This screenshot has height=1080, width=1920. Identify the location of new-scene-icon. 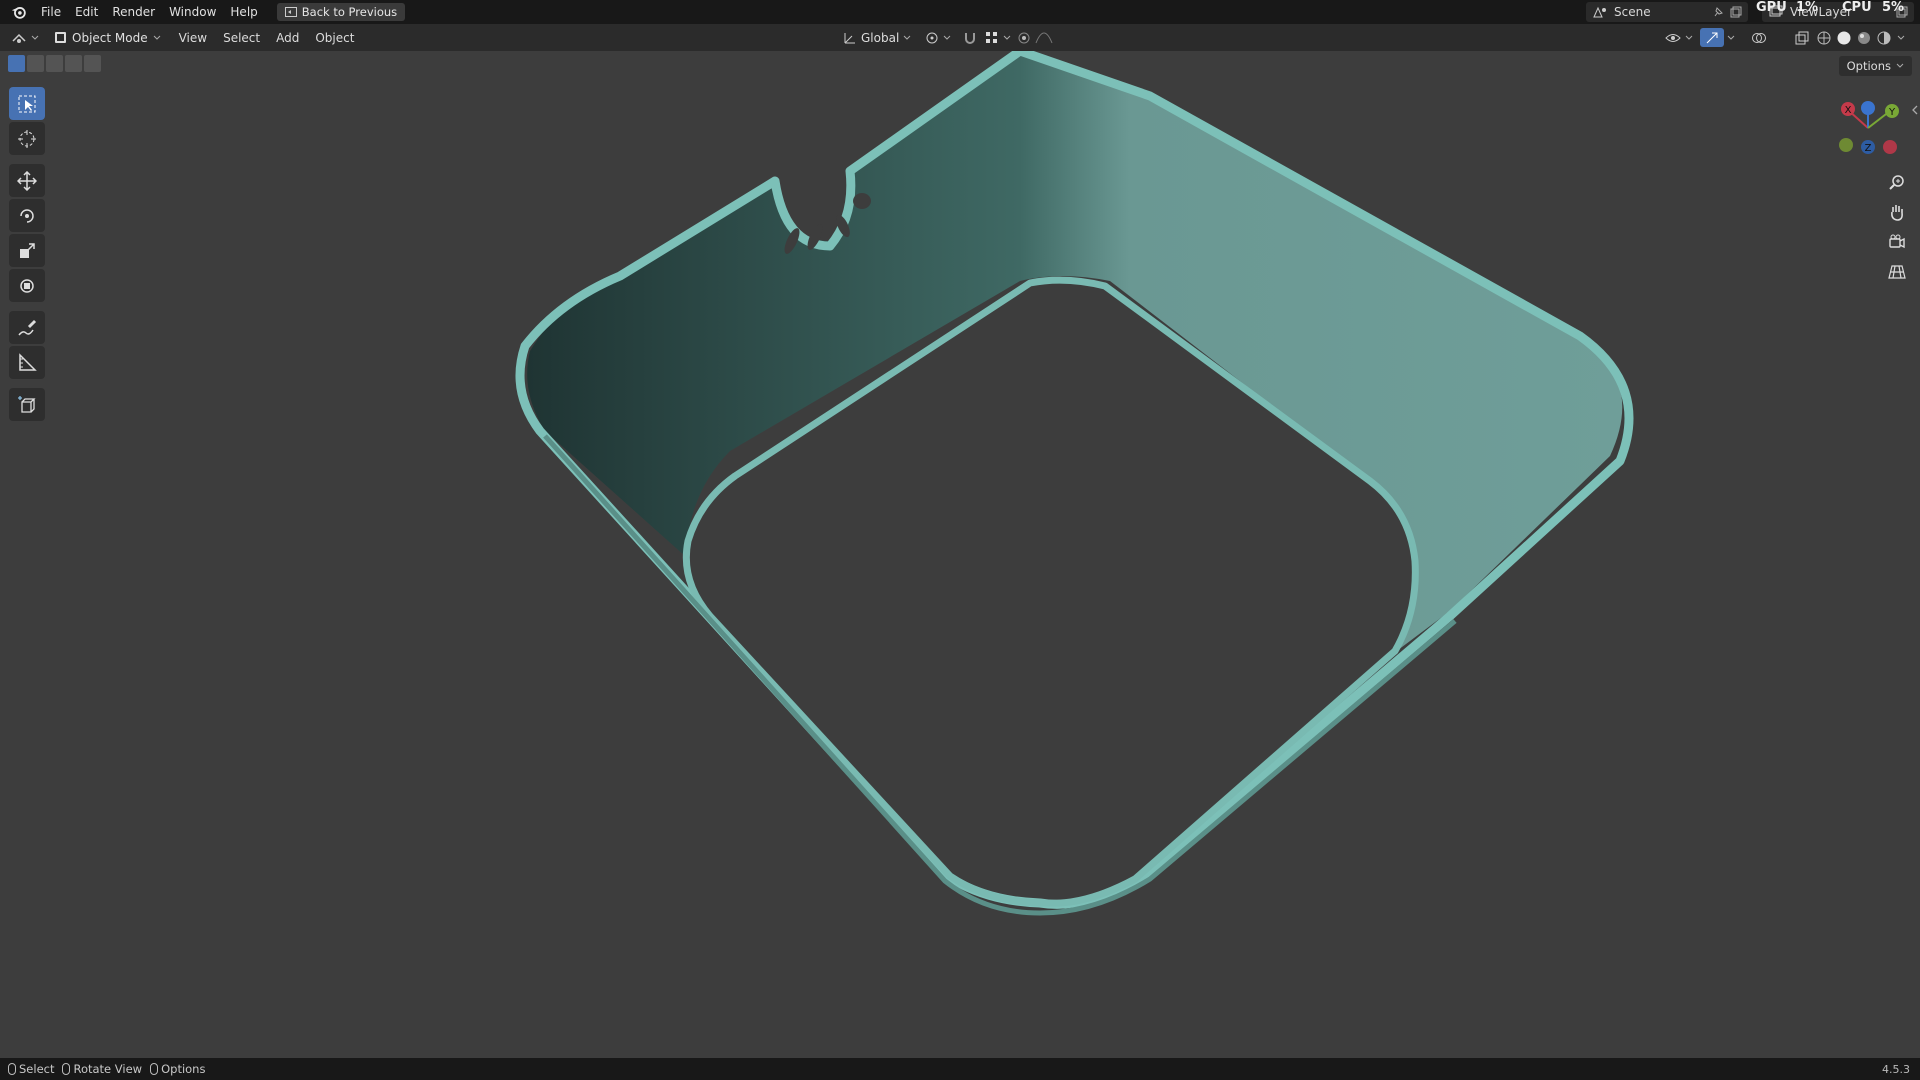
(1736, 12).